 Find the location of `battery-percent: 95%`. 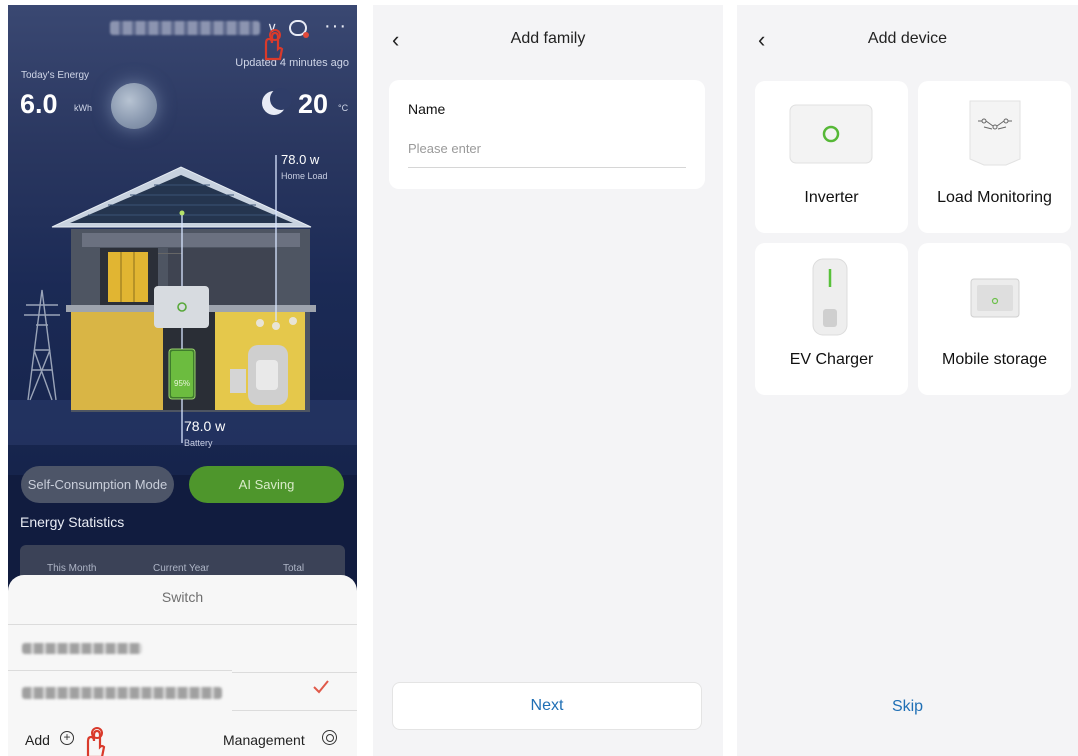

battery-percent: 95% is located at coordinates (182, 383).